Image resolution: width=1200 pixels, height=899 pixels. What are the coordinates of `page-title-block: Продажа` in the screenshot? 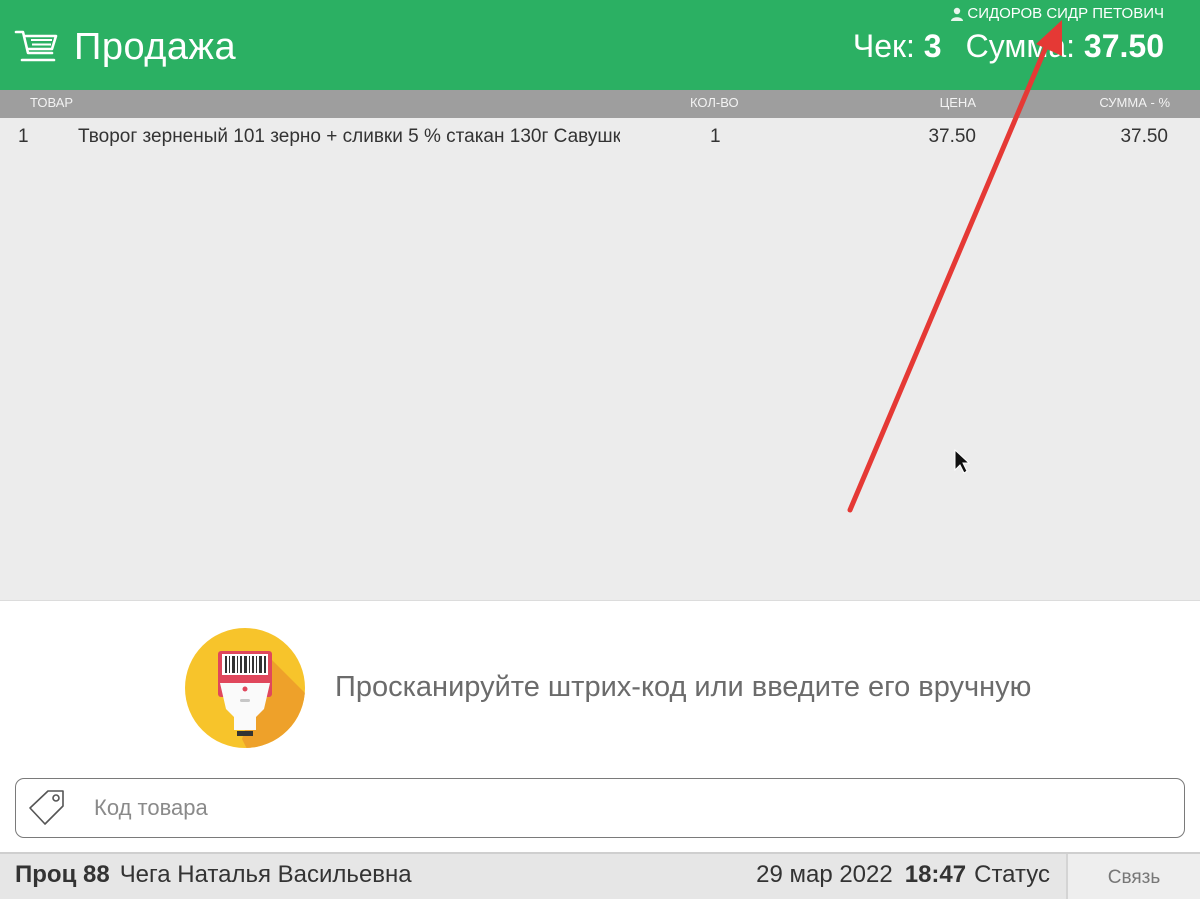 It's located at (125, 47).